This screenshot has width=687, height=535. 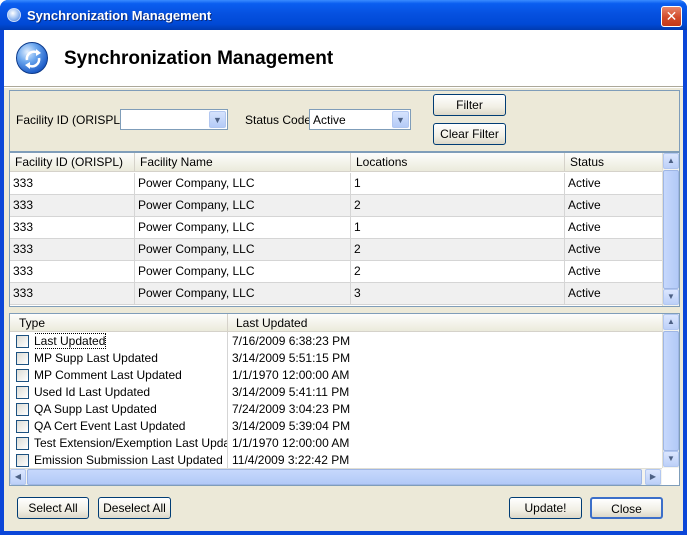 What do you see at coordinates (469, 105) in the screenshot?
I see `filter-button: Filter` at bounding box center [469, 105].